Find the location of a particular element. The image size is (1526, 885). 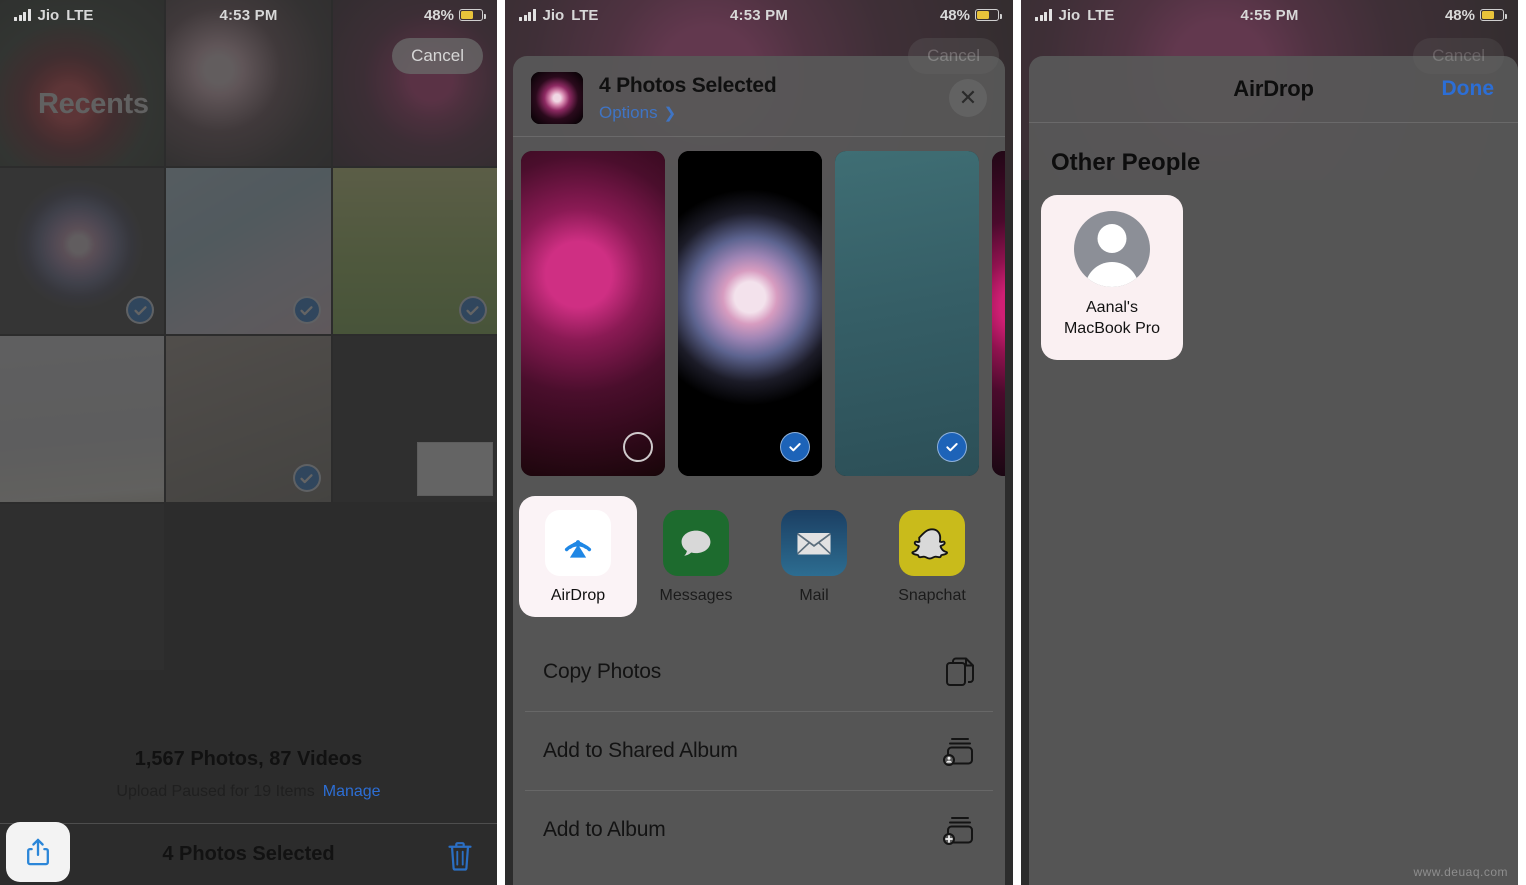

selection-toolbar: 4 Photos Selected is located at coordinates (248, 853).